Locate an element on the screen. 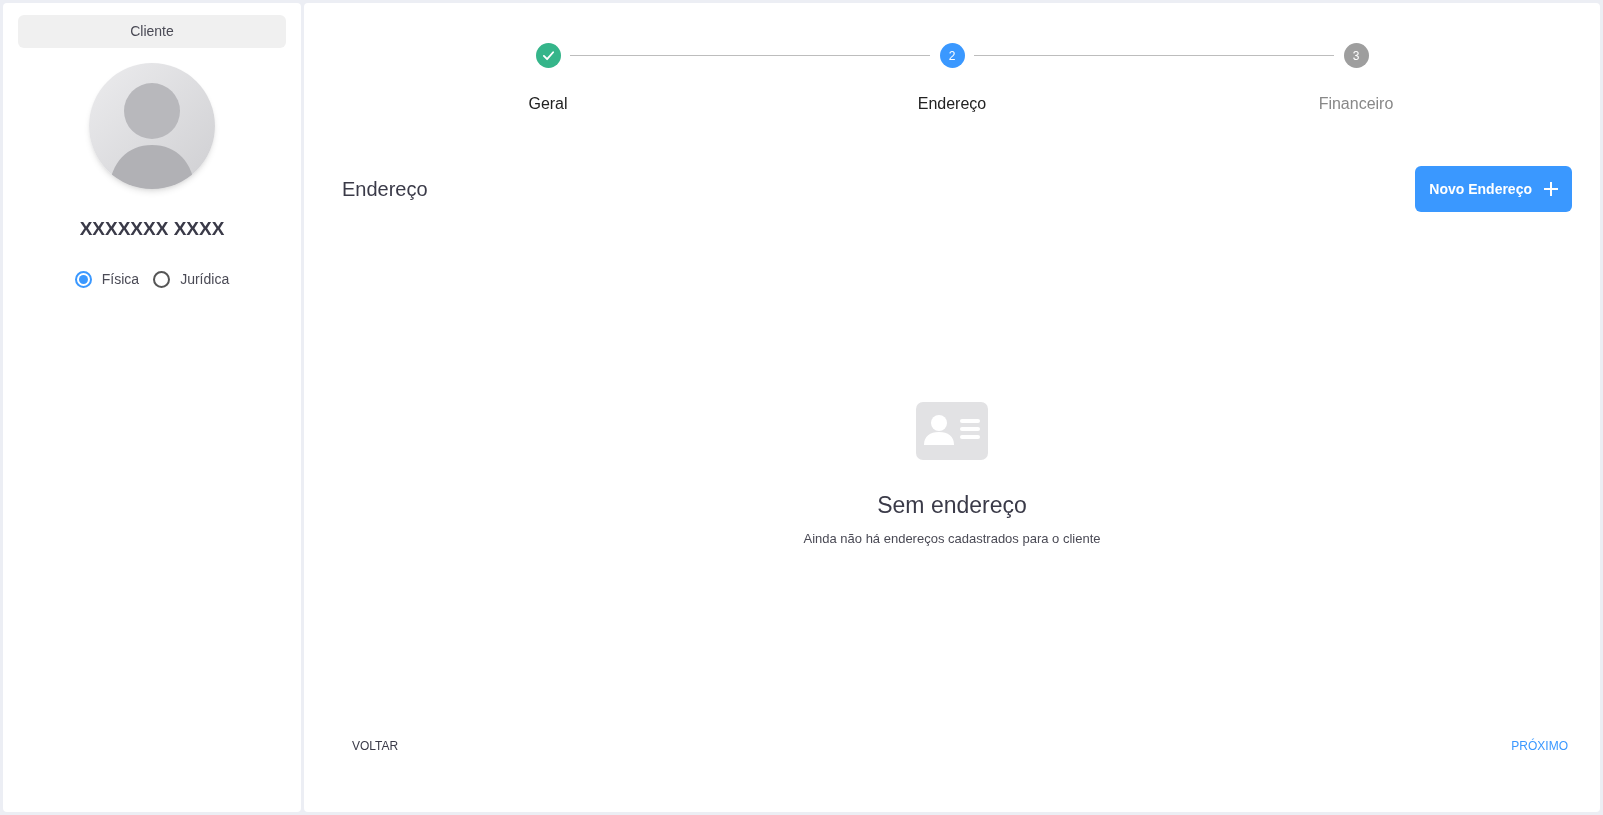 The image size is (1603, 815). section-title: Endereço is located at coordinates (385, 189).